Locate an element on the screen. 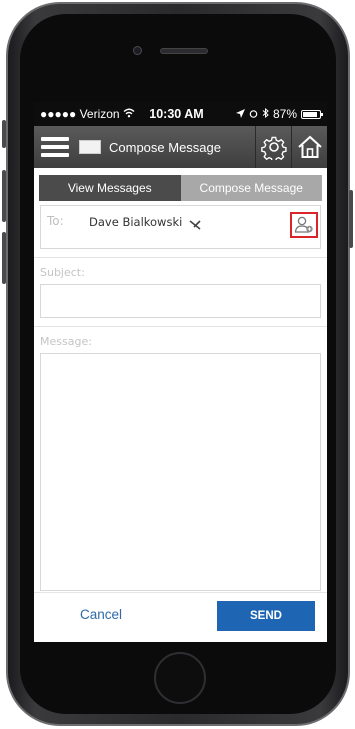 This screenshot has width=355, height=729. tab-view-messages: View Messages is located at coordinates (110, 188).